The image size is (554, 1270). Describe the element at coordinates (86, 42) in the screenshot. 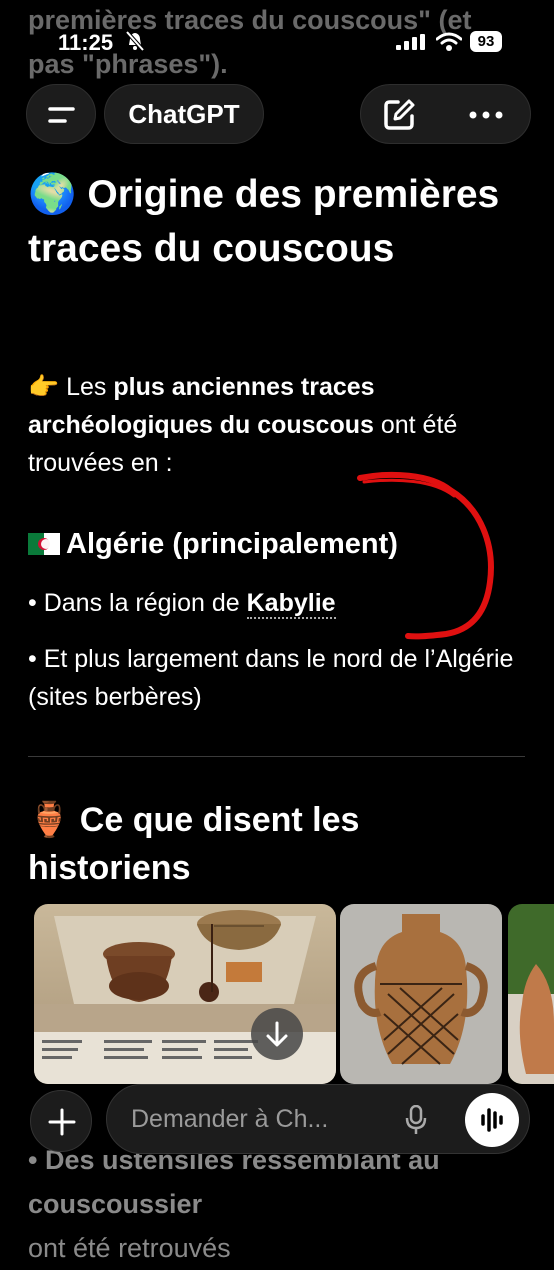

I see `status-time: 11:25` at that location.